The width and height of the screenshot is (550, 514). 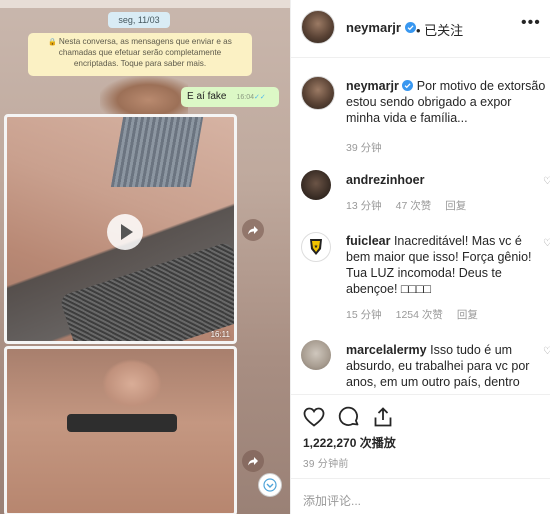 What do you see at coordinates (446, 180) in the screenshot?
I see `comment-1: andrezinhoer` at bounding box center [446, 180].